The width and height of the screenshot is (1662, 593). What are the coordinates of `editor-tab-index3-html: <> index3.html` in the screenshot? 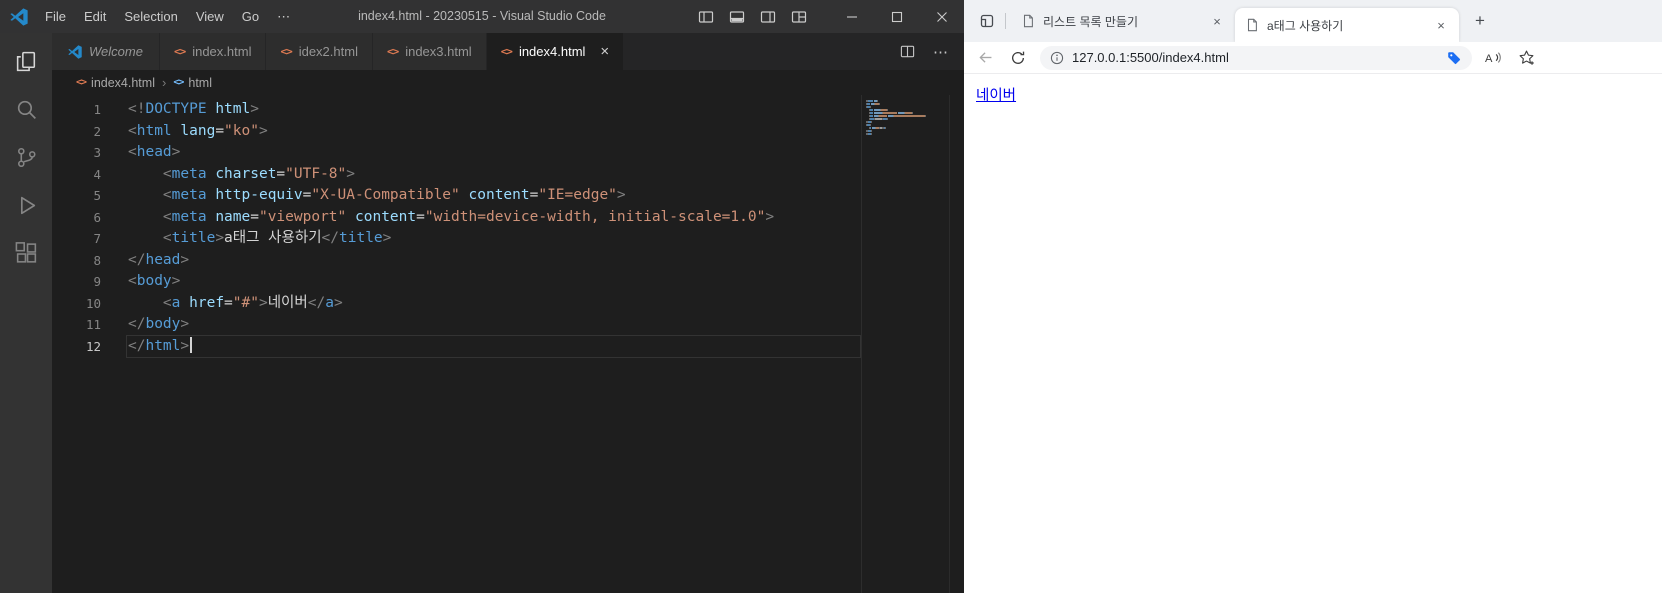 It's located at (429, 51).